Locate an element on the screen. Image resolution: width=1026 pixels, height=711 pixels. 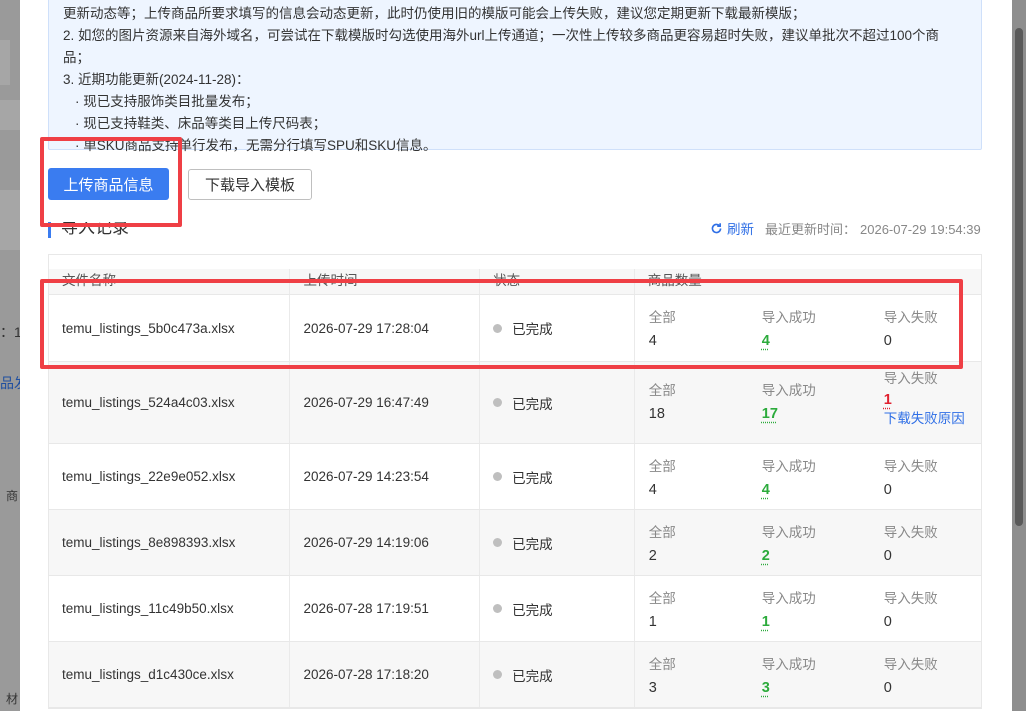
count-all: 全部 2 is located at coordinates (662, 545).